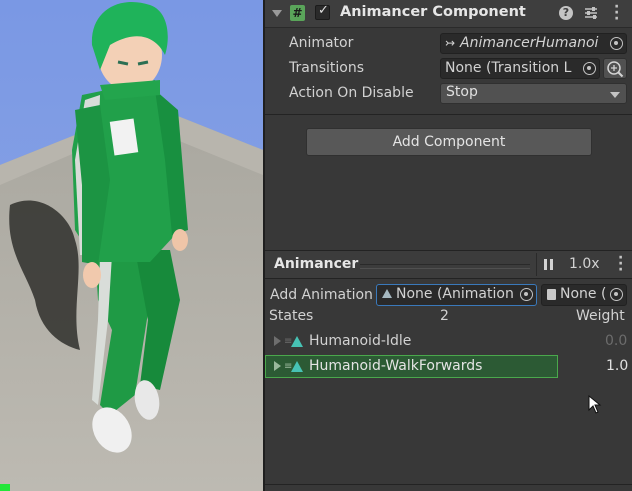  Describe the element at coordinates (600, 316) in the screenshot. I see `weight-label: Weight` at that location.